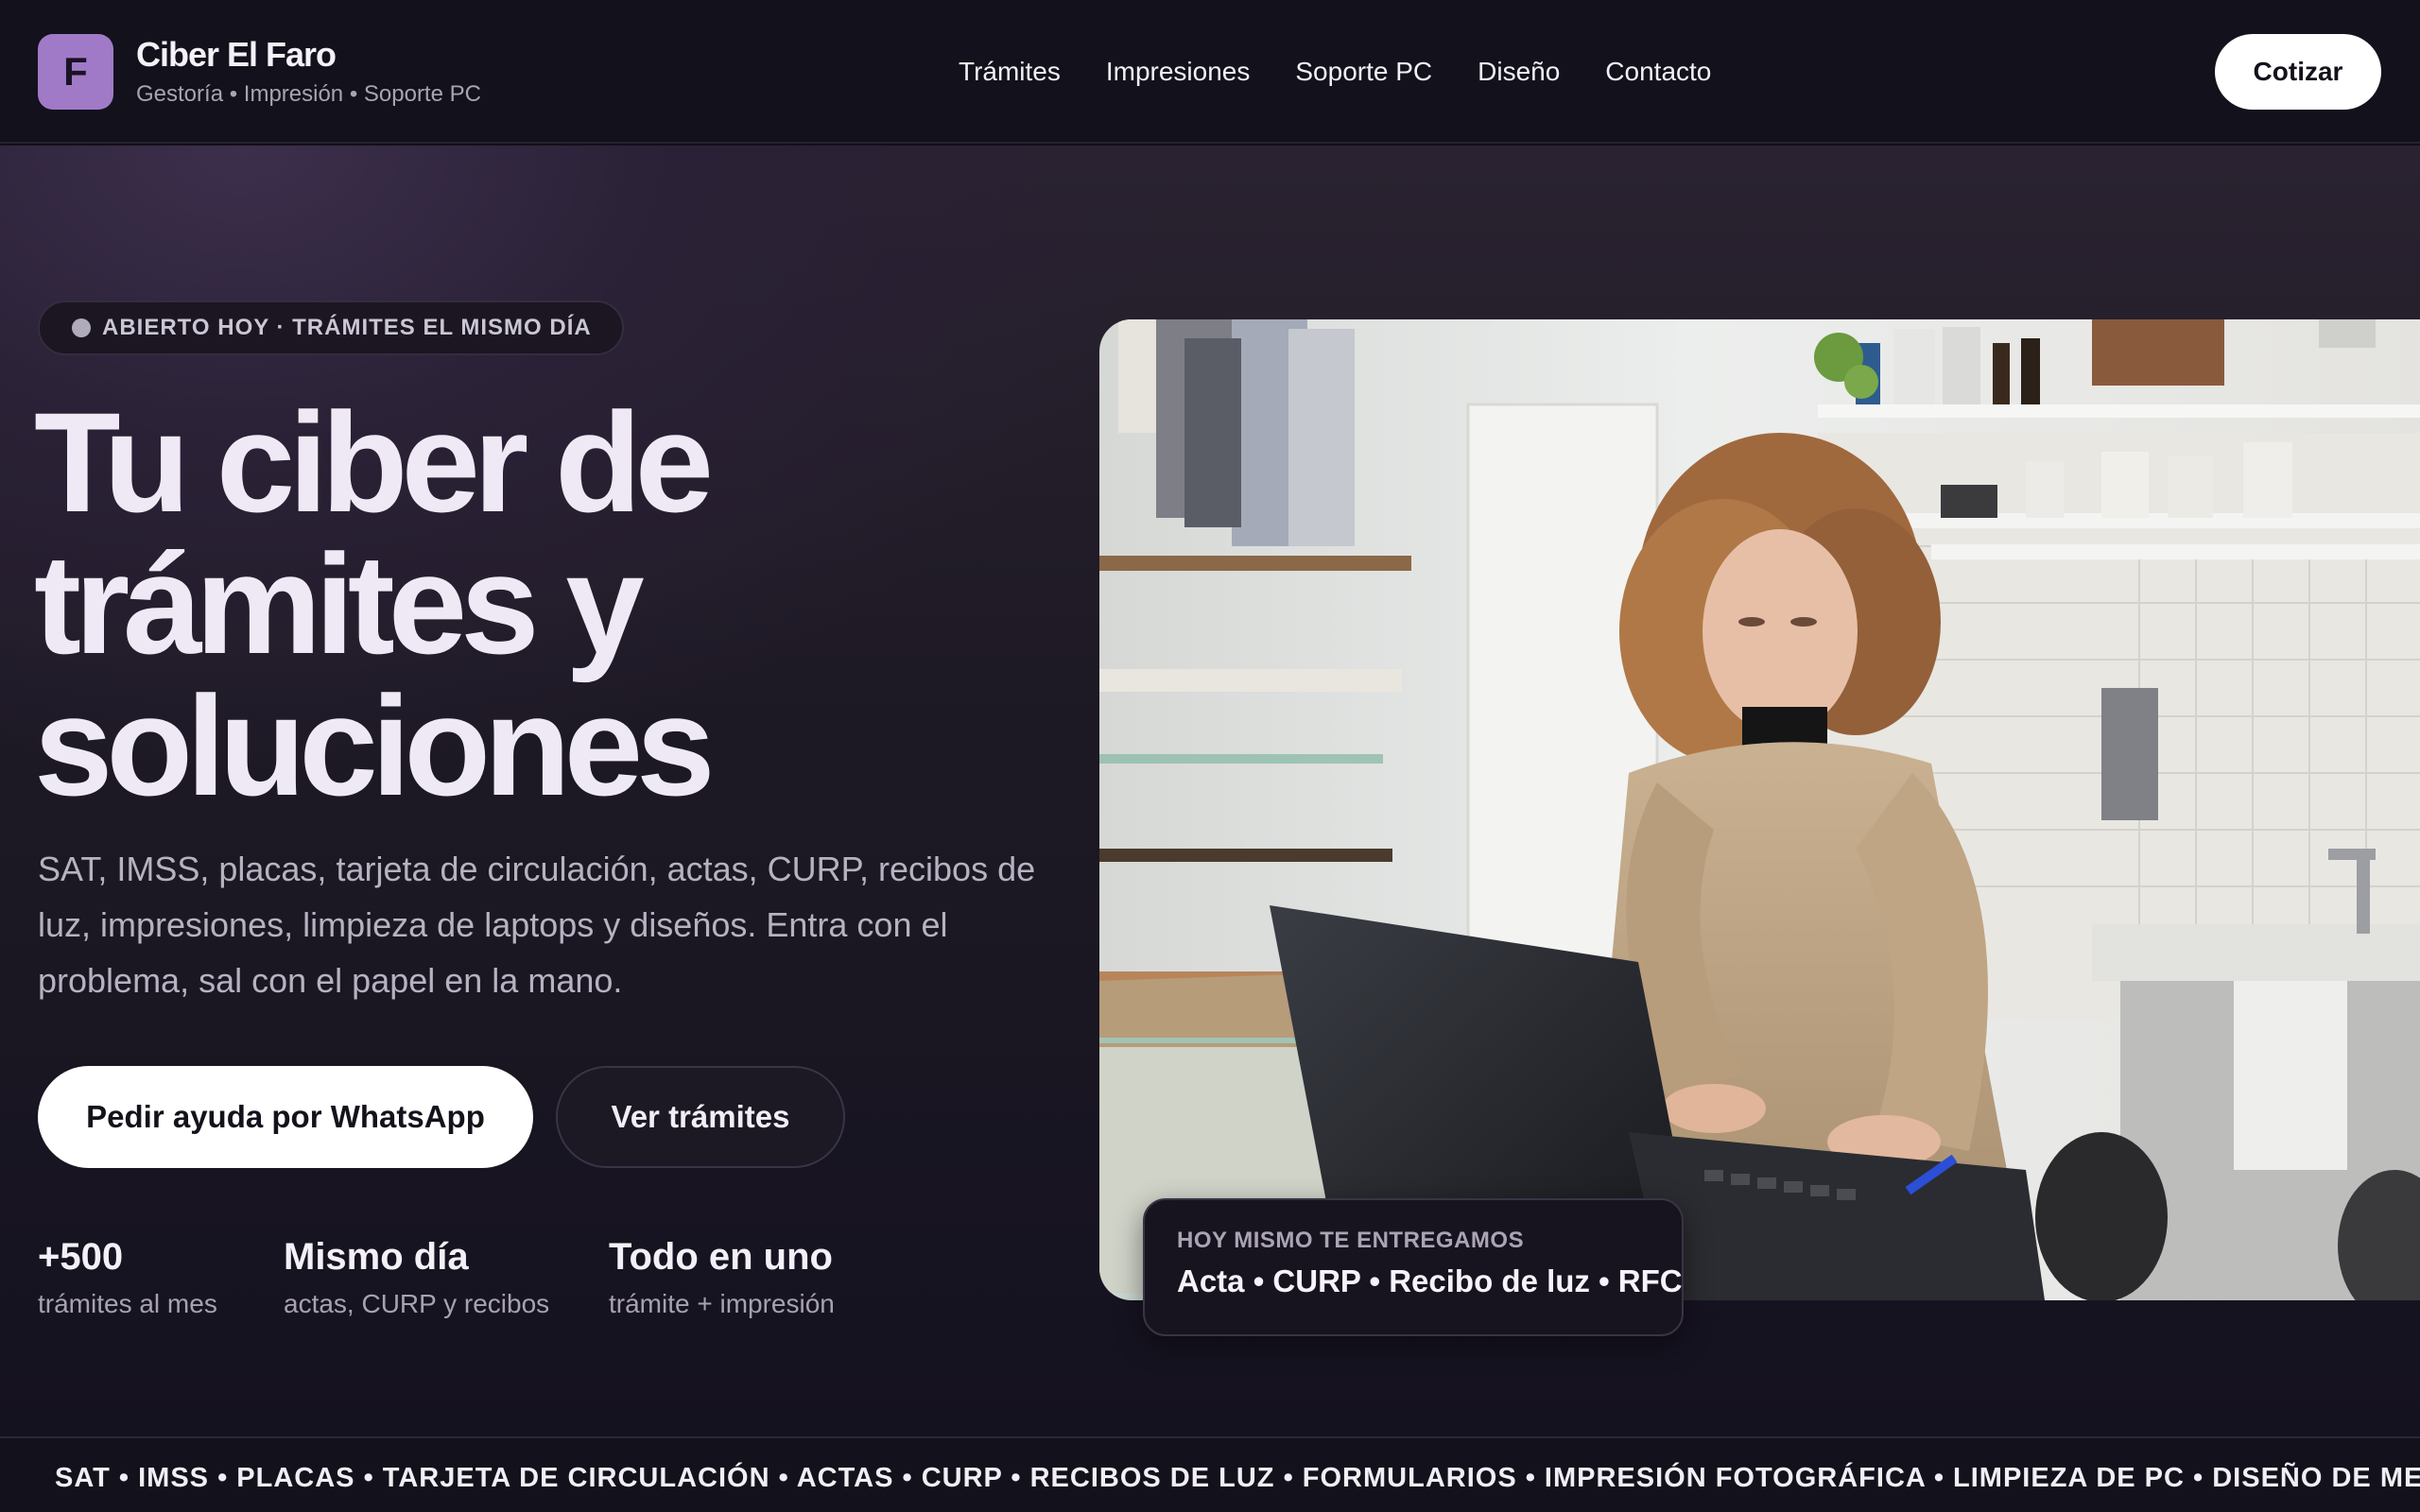 Image resolution: width=2420 pixels, height=1512 pixels. Describe the element at coordinates (374, 462) in the screenshot. I see `headline-line-1: Tu ciber de` at that location.